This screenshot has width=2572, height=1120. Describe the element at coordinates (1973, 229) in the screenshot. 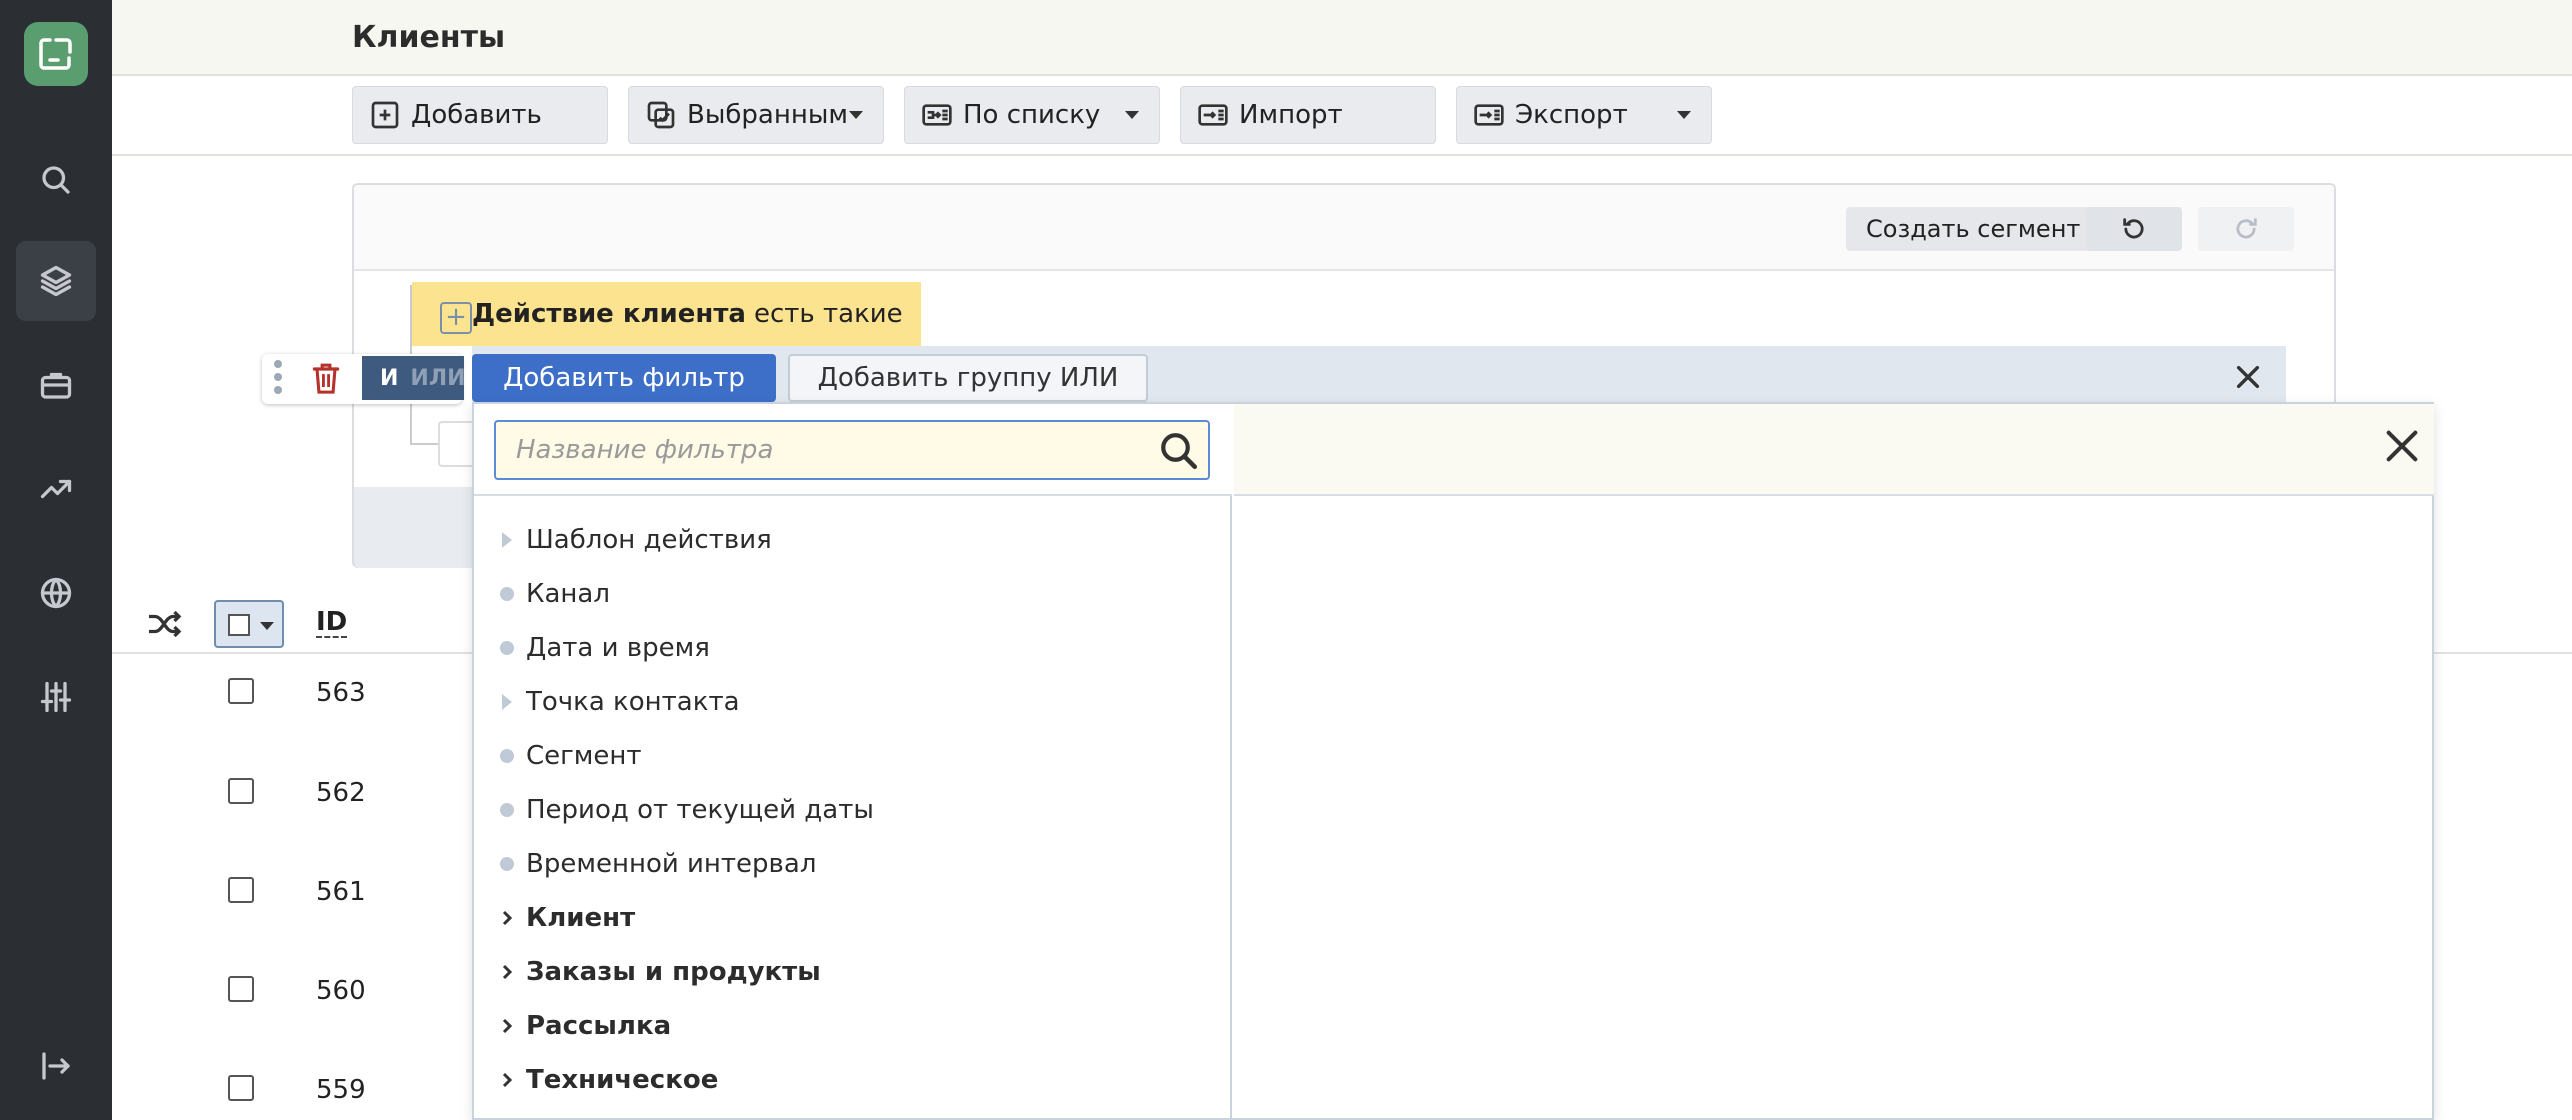

I see `create-segment-button: Создать сегмент` at that location.